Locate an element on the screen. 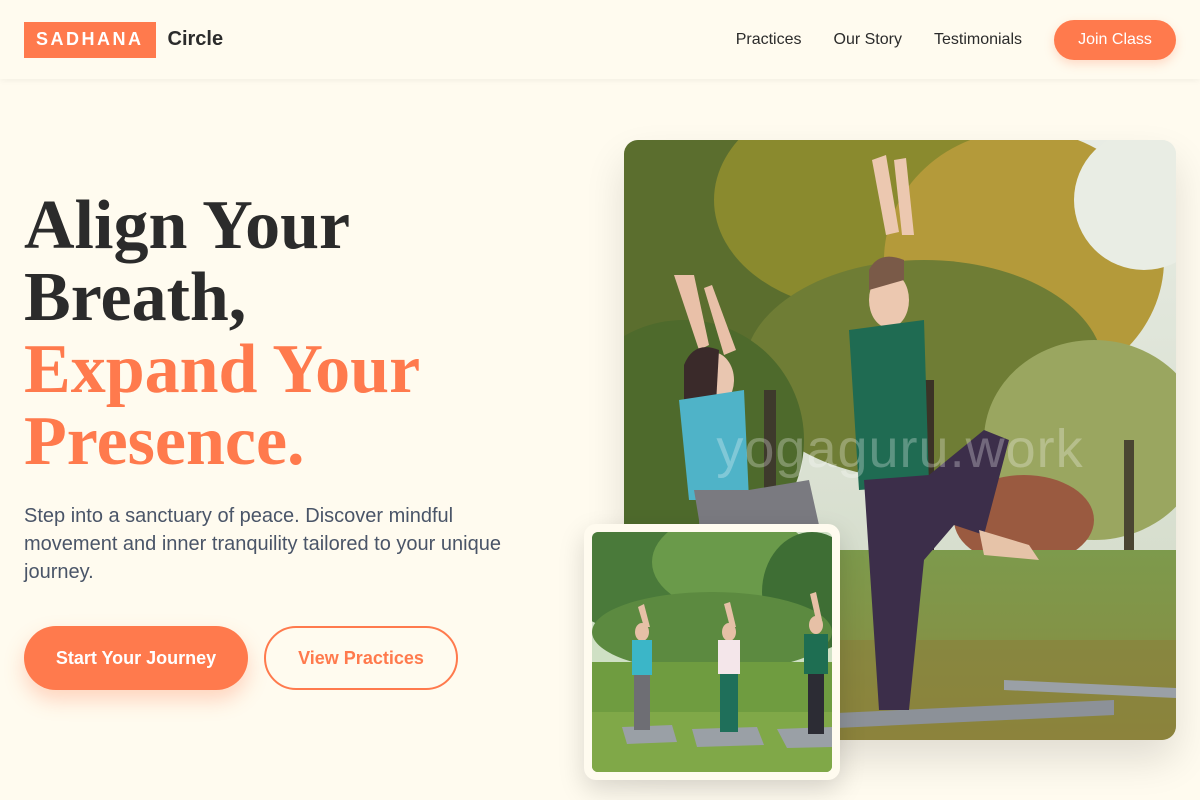 The height and width of the screenshot is (800, 1200). nav-link-our-story: Our Story is located at coordinates (868, 40).